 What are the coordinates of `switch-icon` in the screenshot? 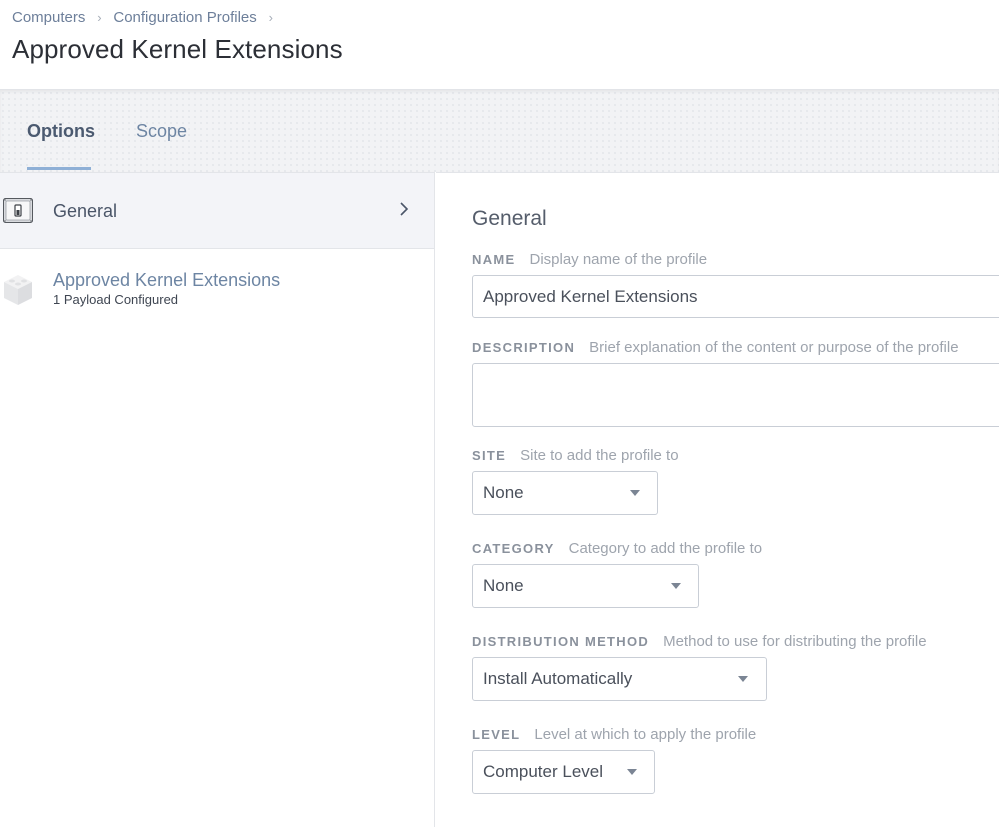 It's located at (18, 210).